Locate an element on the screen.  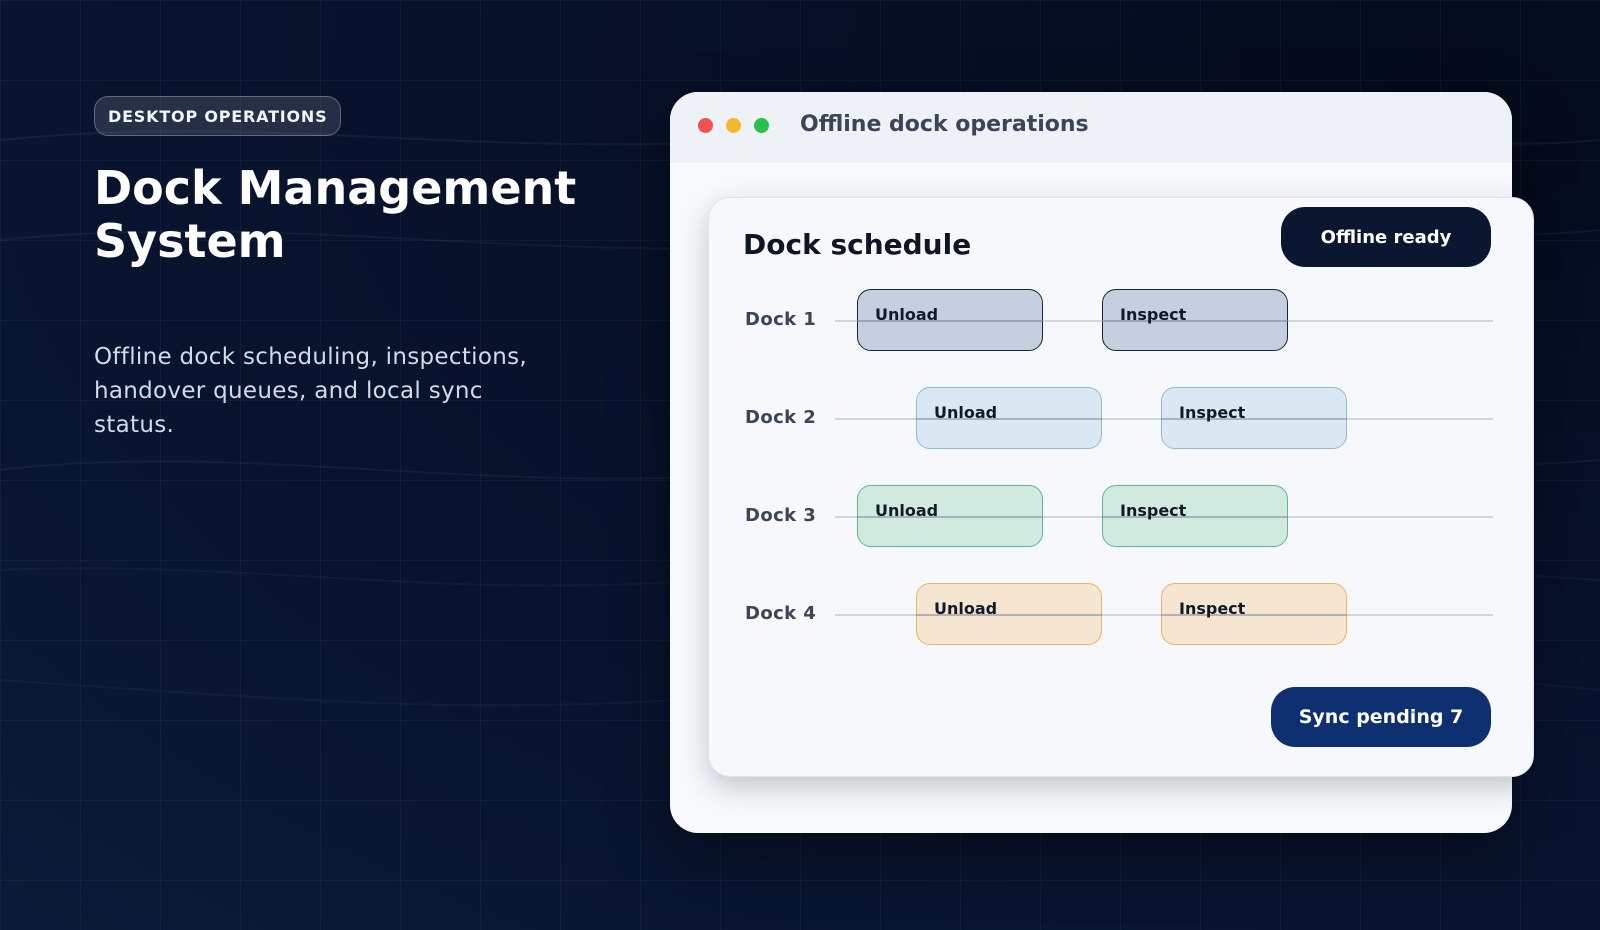
dock-label: Dock 1 is located at coordinates (781, 319).